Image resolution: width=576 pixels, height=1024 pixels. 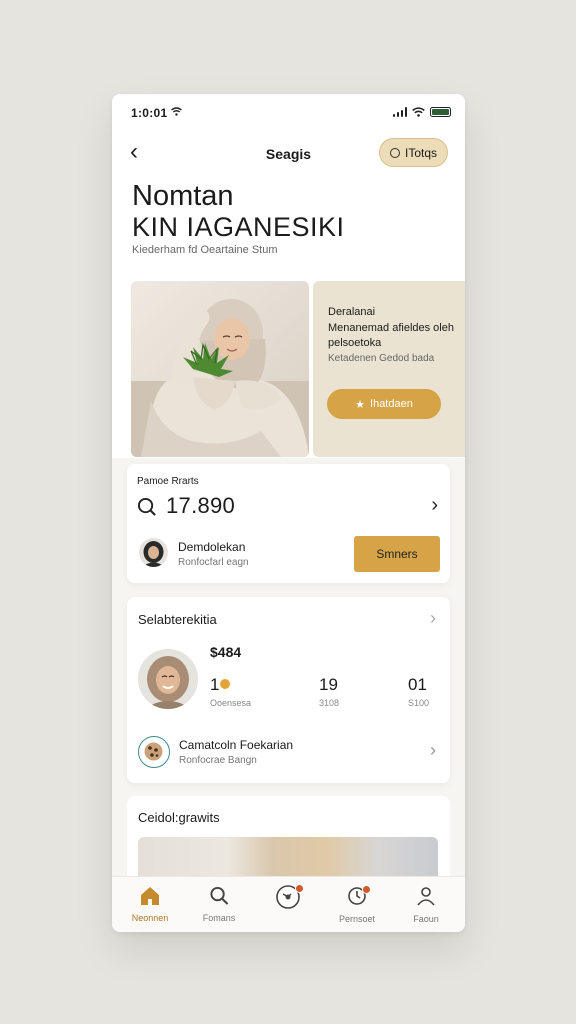 I want to click on promo-button: ★ Ihatdaen, so click(x=384, y=404).